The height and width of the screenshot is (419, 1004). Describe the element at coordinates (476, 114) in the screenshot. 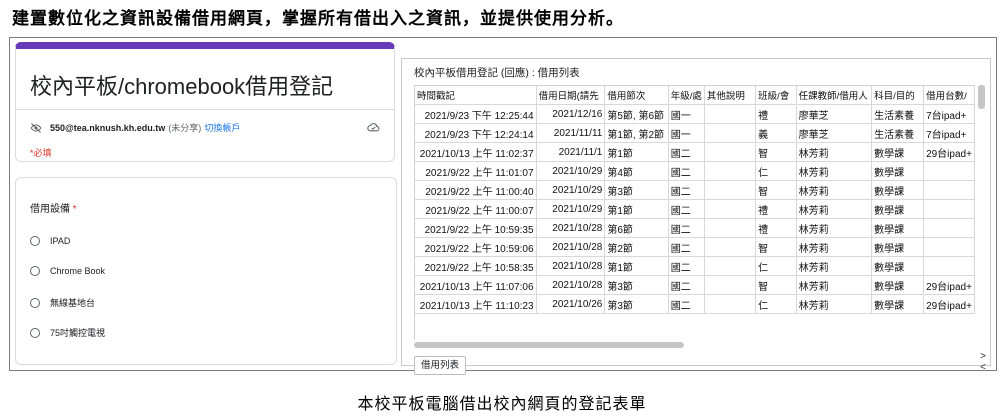

I see `table-cell: 2021/9/23 下午 12:25:44` at that location.